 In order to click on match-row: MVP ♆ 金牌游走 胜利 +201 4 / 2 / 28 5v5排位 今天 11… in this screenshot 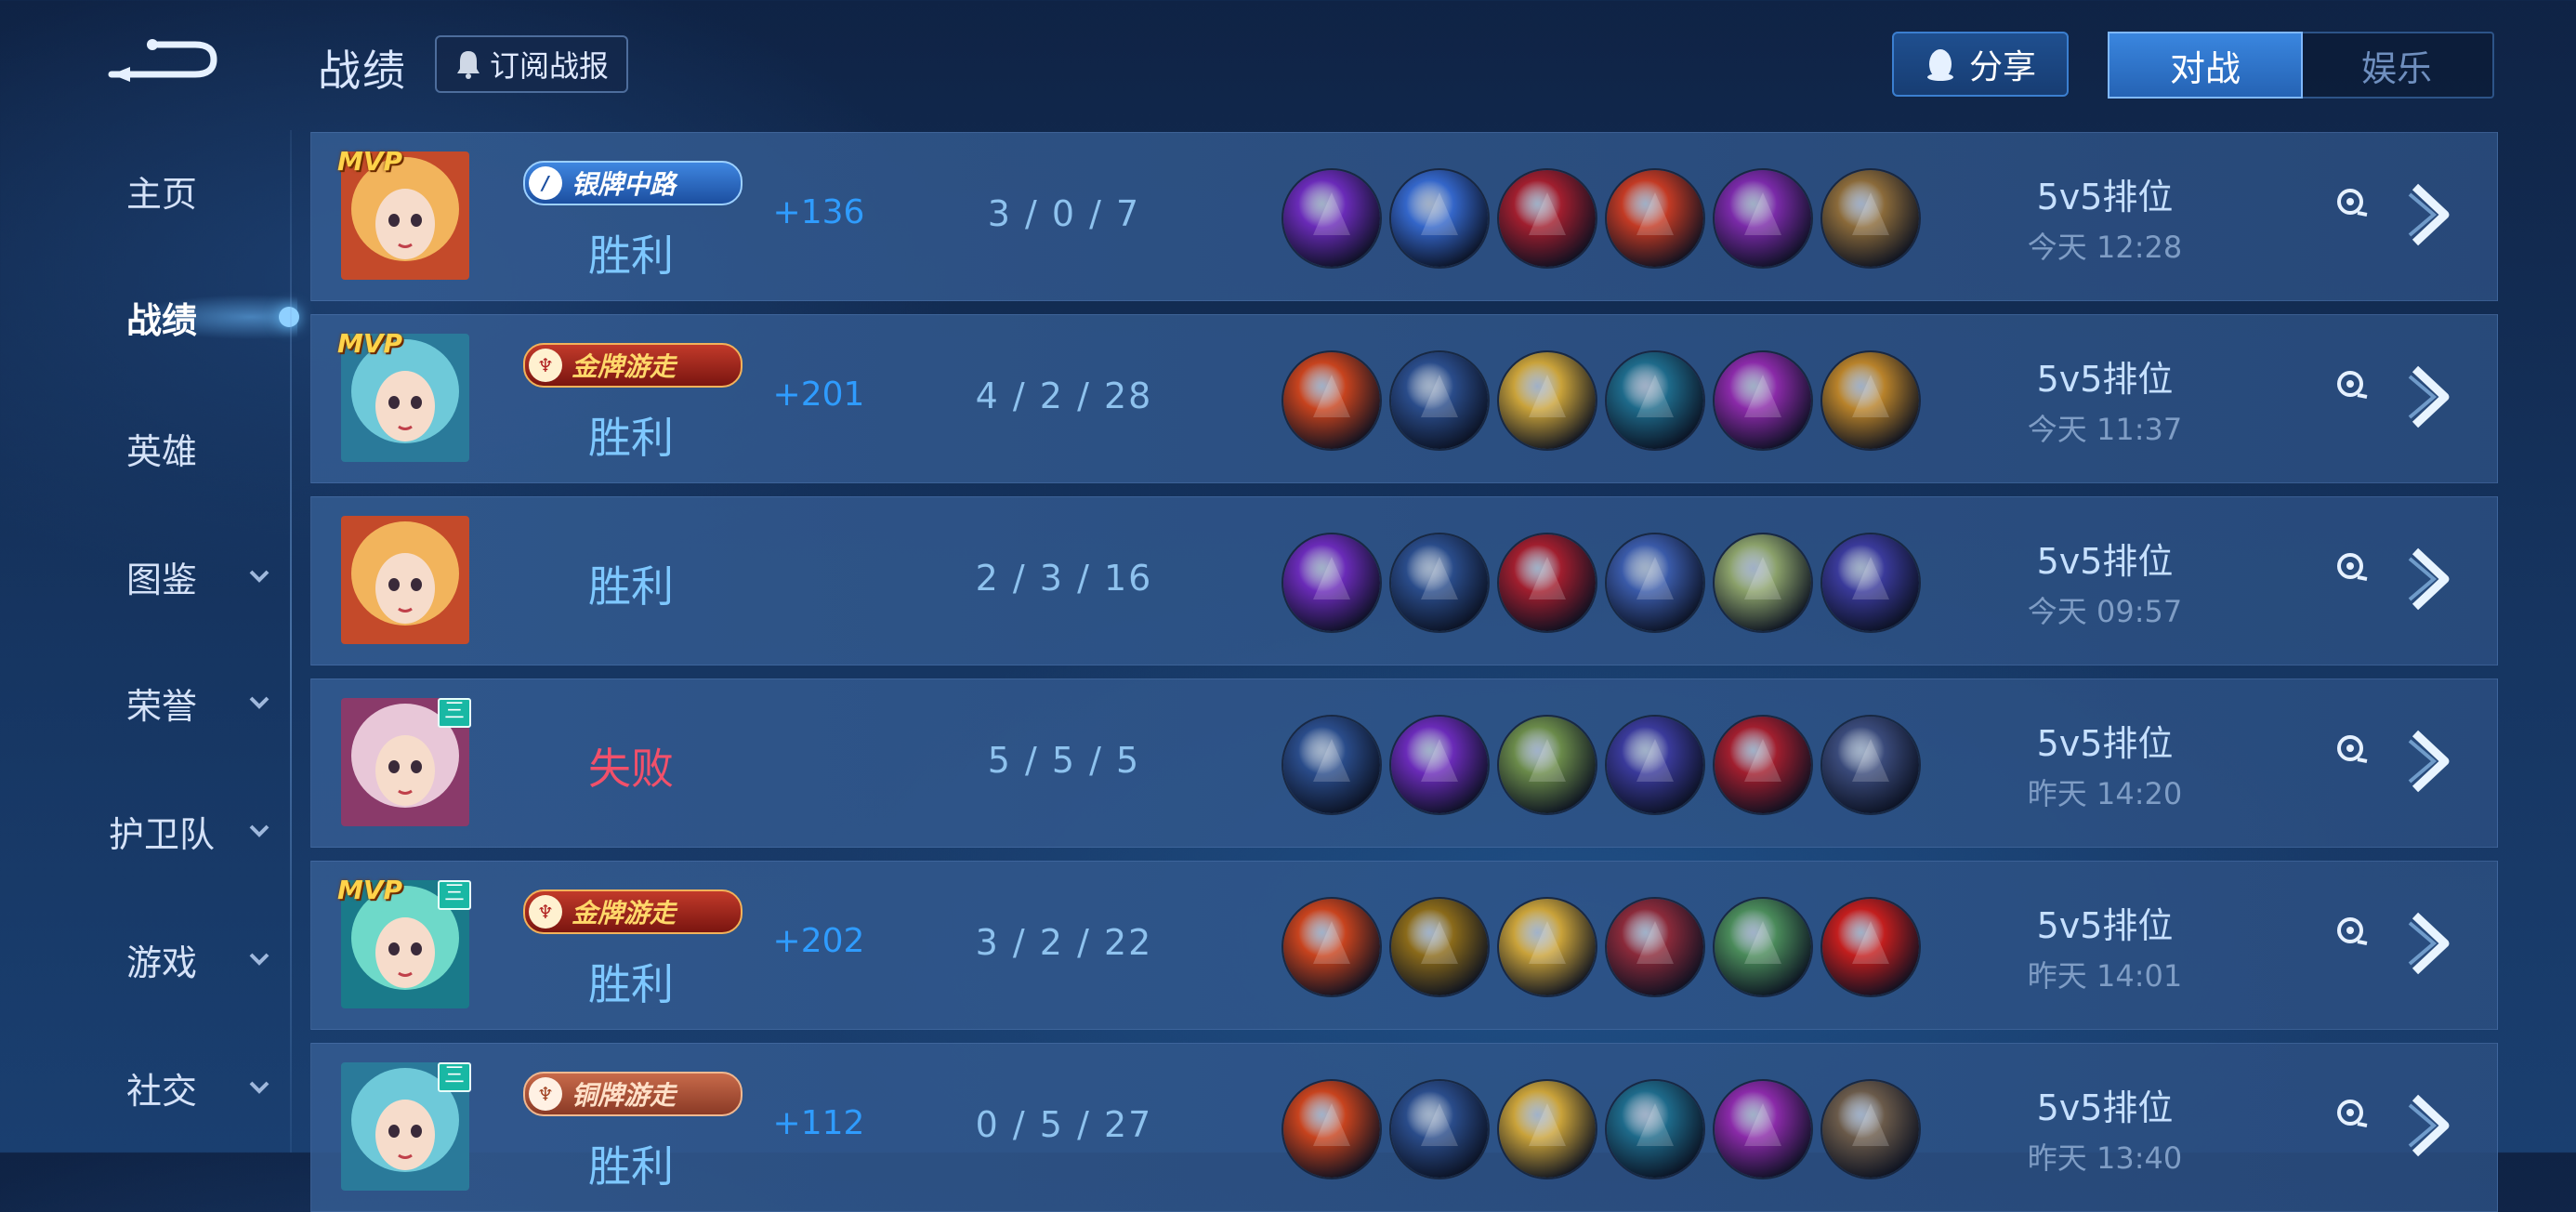, I will do `click(1404, 398)`.